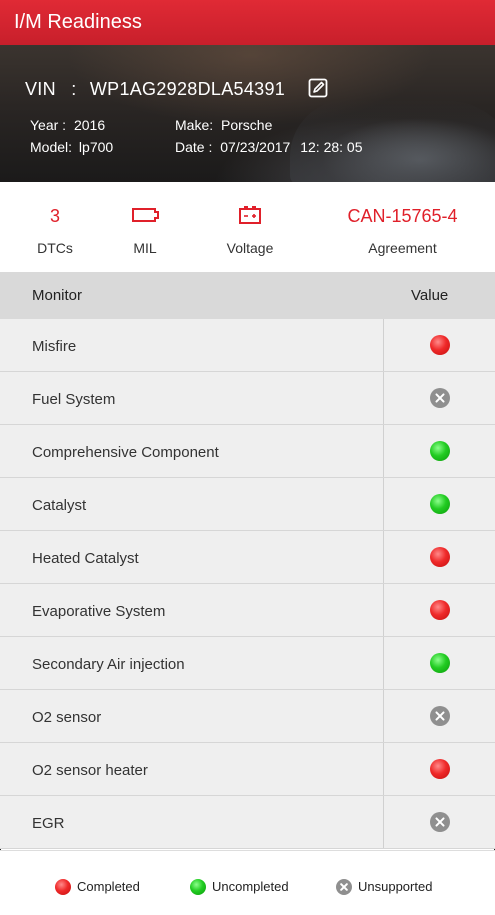 Image resolution: width=495 pixels, height=915 pixels. I want to click on legend-completed: Completed, so click(97, 887).